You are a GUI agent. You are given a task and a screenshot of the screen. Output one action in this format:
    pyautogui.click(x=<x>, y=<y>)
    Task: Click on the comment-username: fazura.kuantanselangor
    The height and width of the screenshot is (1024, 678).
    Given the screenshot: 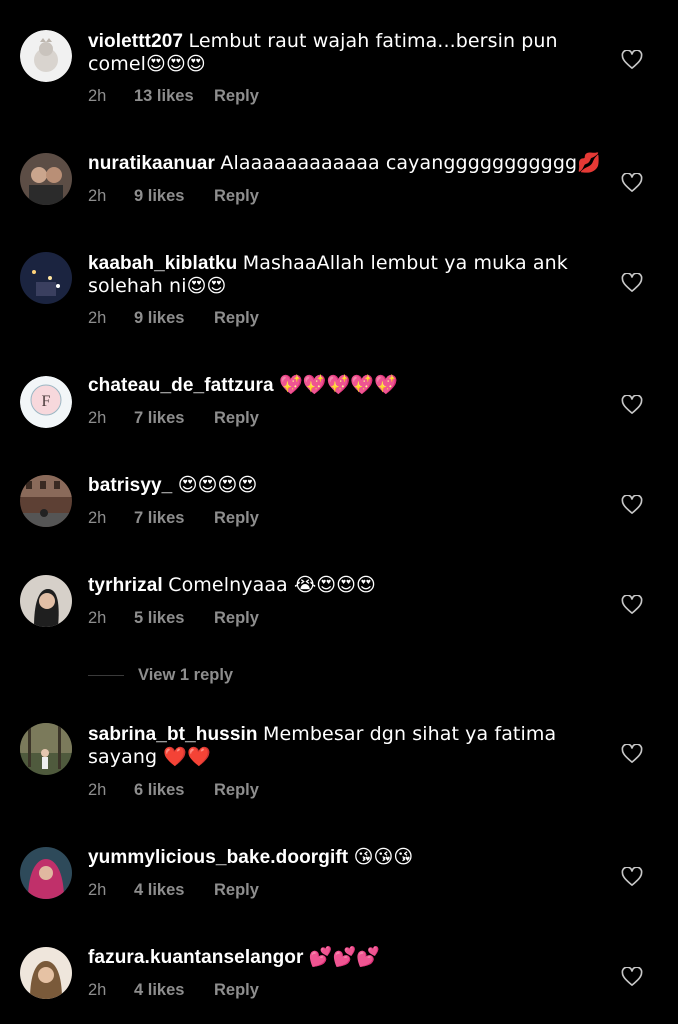 What is the action you would take?
    pyautogui.click(x=195, y=957)
    